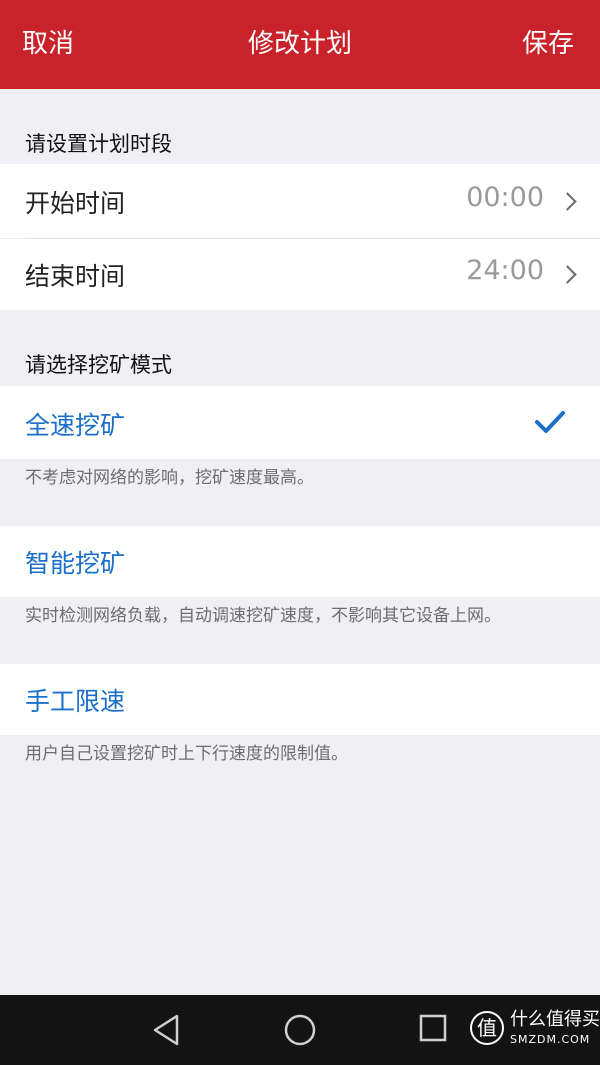 The height and width of the screenshot is (1065, 600). I want to click on end-time-label: 结束时间, so click(75, 276).